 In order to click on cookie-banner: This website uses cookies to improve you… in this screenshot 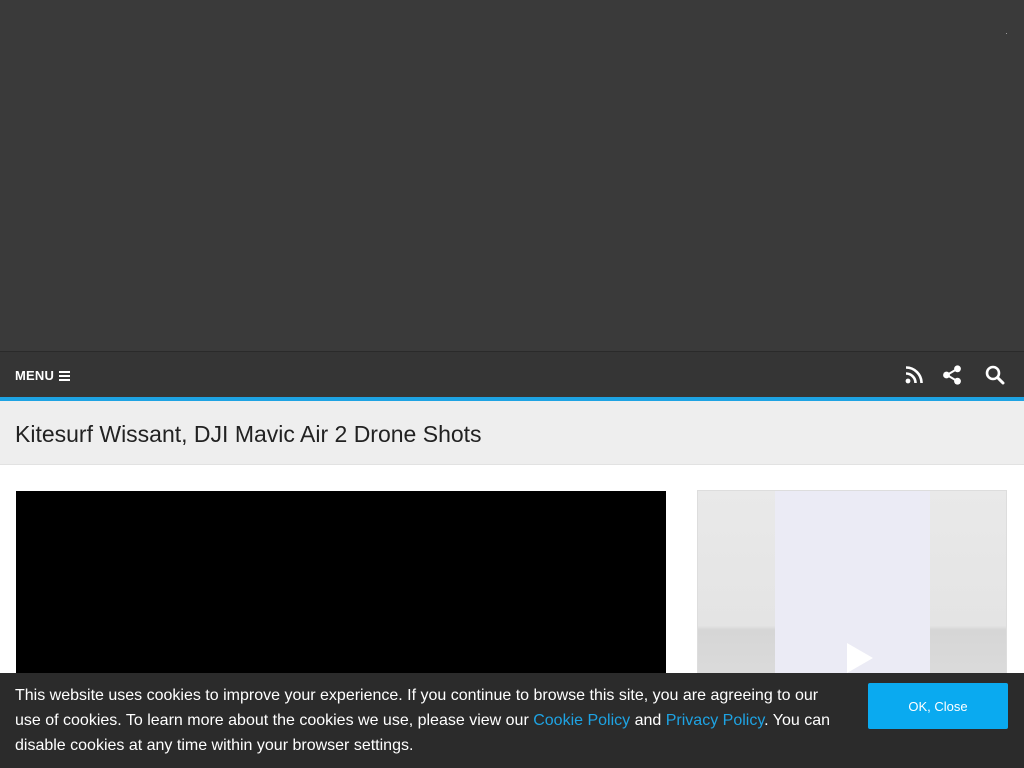, I will do `click(512, 720)`.